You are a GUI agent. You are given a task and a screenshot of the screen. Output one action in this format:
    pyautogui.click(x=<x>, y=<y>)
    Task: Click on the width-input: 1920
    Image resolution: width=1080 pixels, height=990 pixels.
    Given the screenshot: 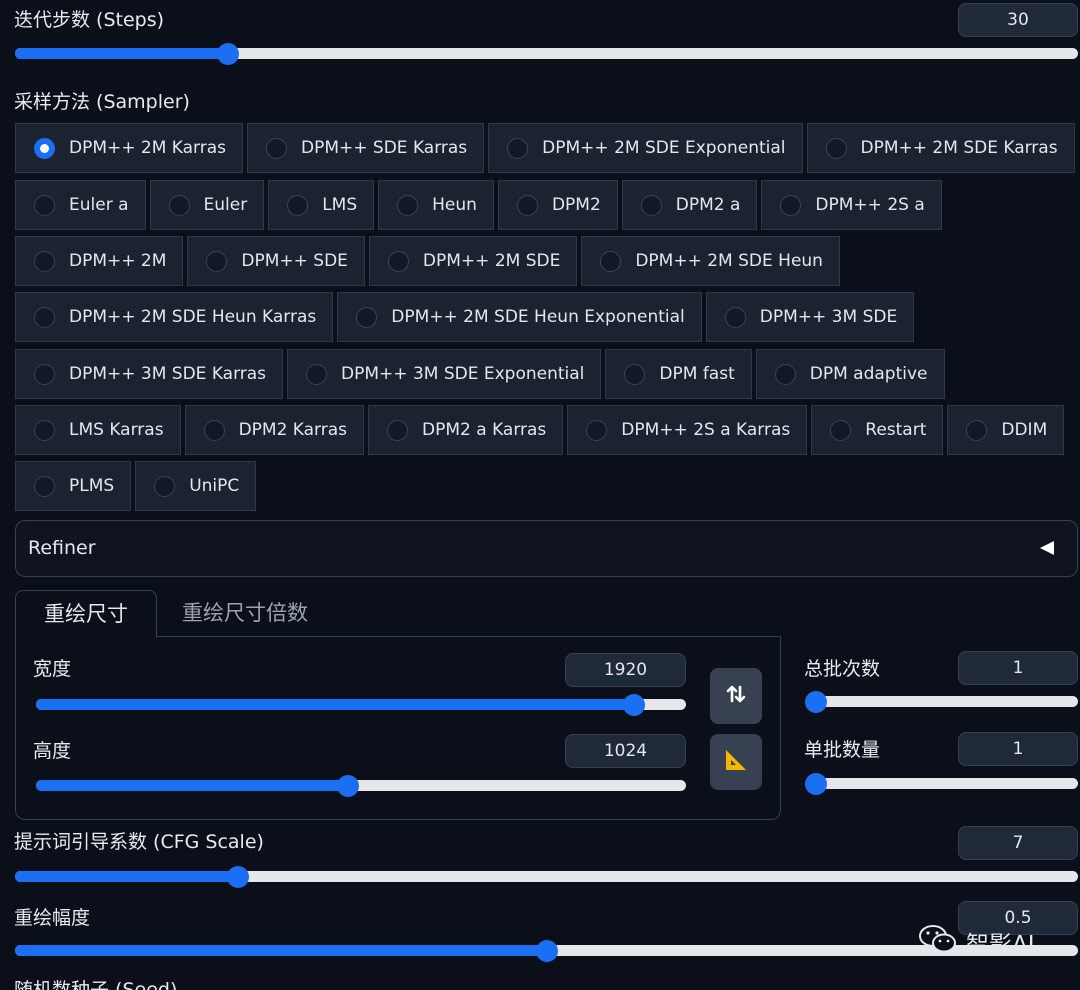 What is the action you would take?
    pyautogui.click(x=625, y=670)
    